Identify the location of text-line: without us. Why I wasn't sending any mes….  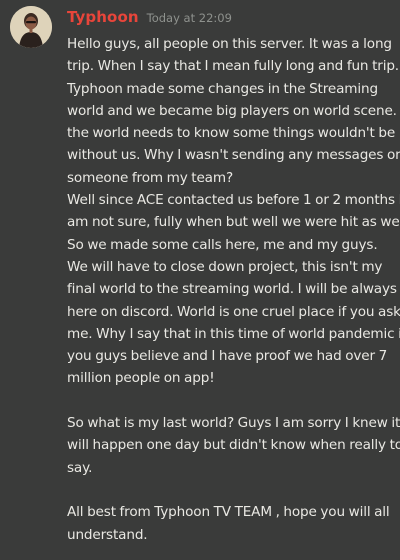
(233, 155).